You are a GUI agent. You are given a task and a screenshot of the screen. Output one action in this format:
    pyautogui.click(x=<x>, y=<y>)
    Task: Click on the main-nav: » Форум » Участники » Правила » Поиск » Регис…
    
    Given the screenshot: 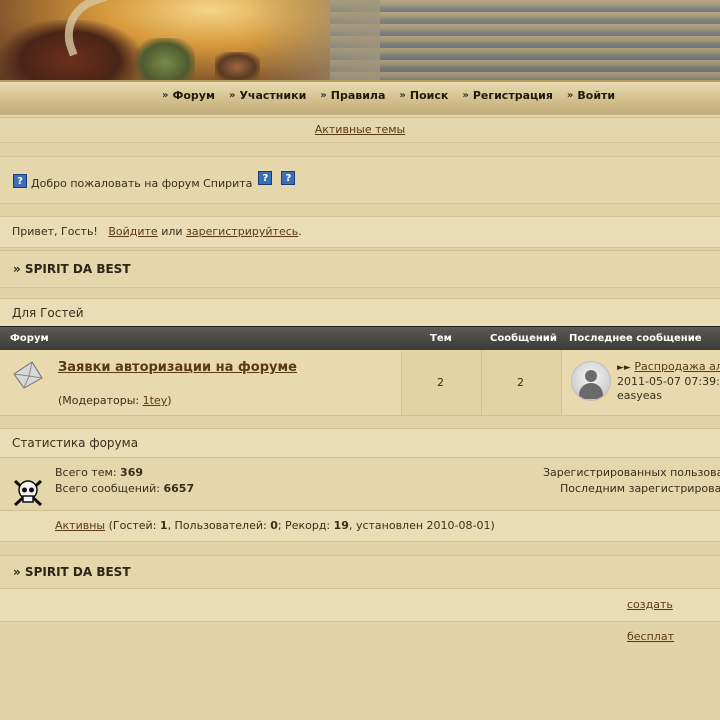 What is the action you would take?
    pyautogui.click(x=360, y=97)
    